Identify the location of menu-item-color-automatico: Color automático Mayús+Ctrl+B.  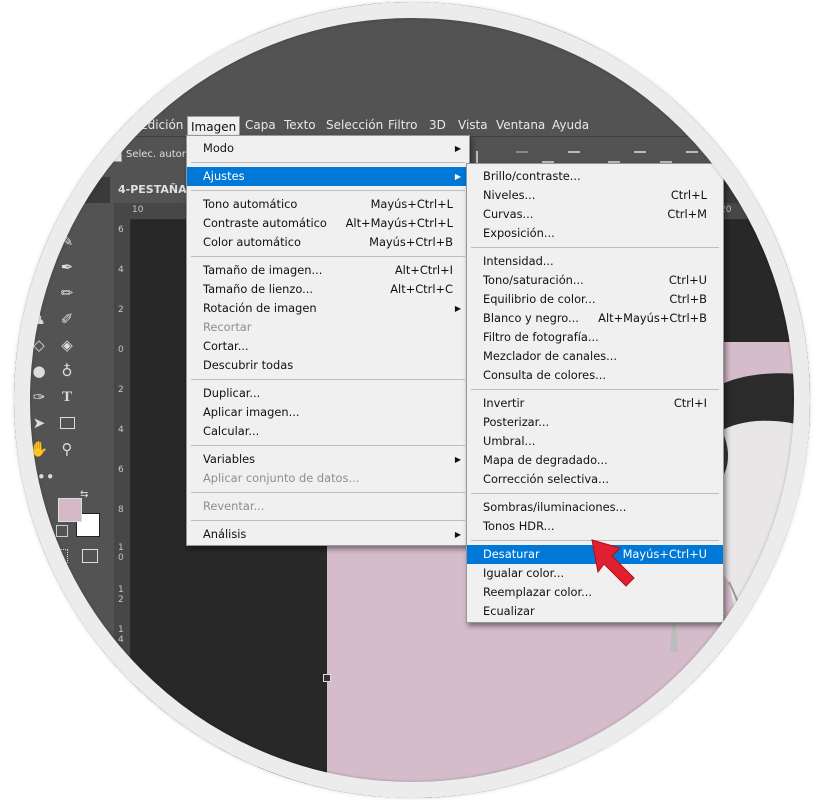
(328, 242).